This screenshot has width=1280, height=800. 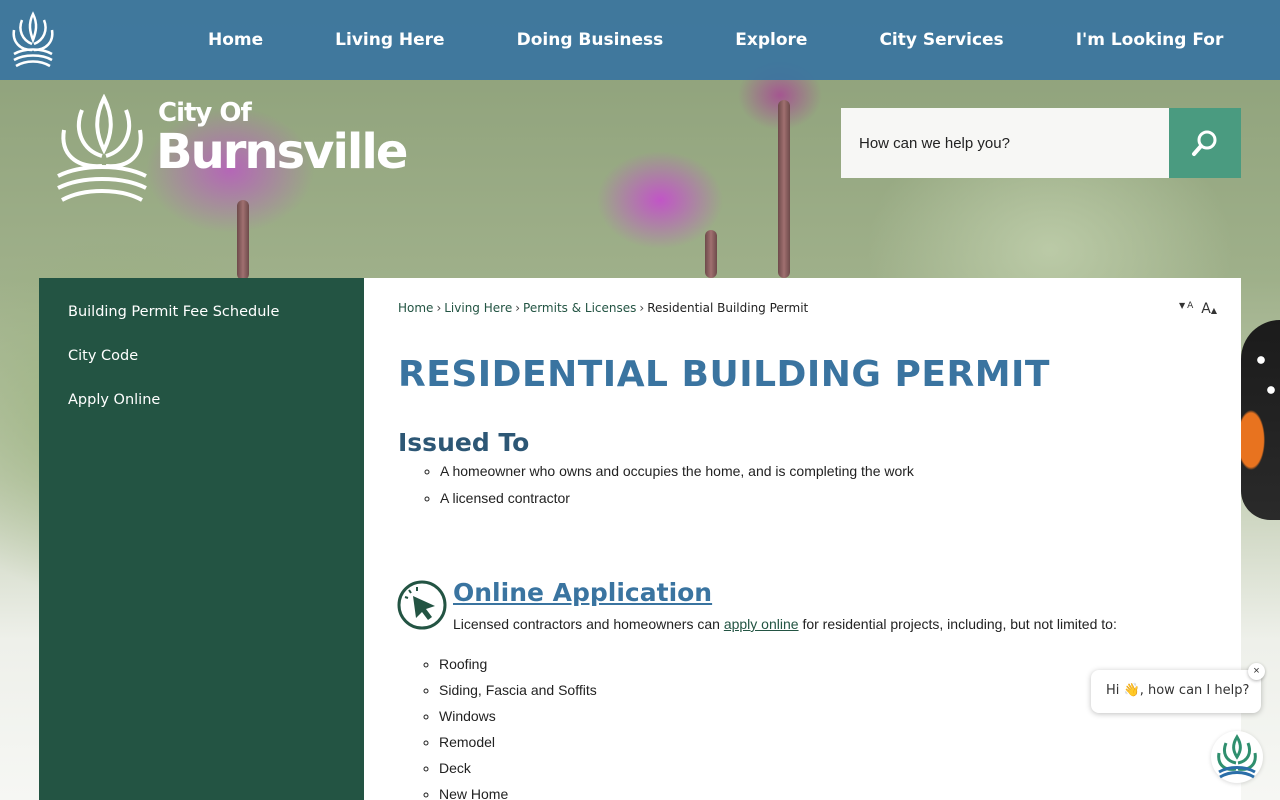 I want to click on nav-item-doing-business: Doing Business, so click(x=590, y=40).